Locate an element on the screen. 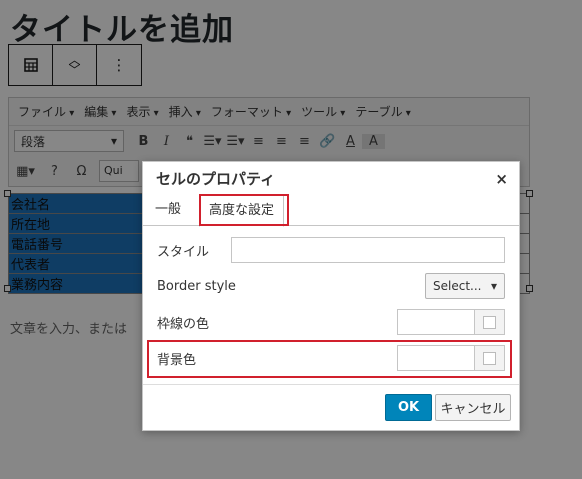  tab-general: 一般 is located at coordinates (168, 210).